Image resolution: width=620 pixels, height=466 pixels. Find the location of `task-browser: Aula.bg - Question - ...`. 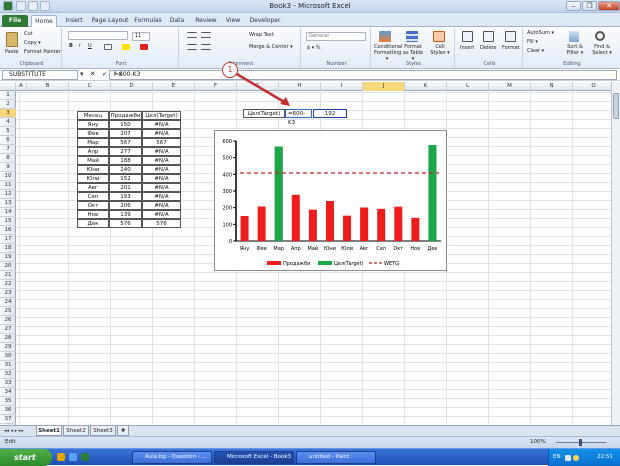

task-browser: Aula.bg - Question - ... is located at coordinates (172, 457).